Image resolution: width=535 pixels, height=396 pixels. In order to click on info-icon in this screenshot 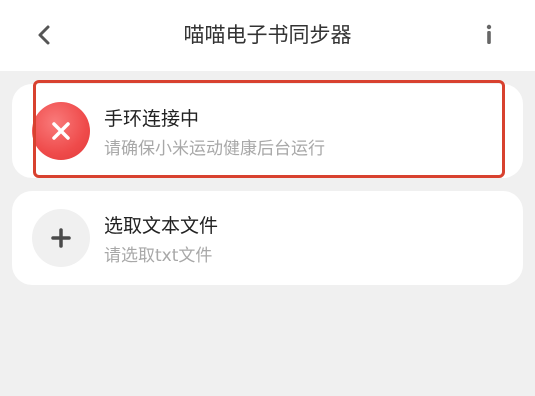, I will do `click(489, 34)`.